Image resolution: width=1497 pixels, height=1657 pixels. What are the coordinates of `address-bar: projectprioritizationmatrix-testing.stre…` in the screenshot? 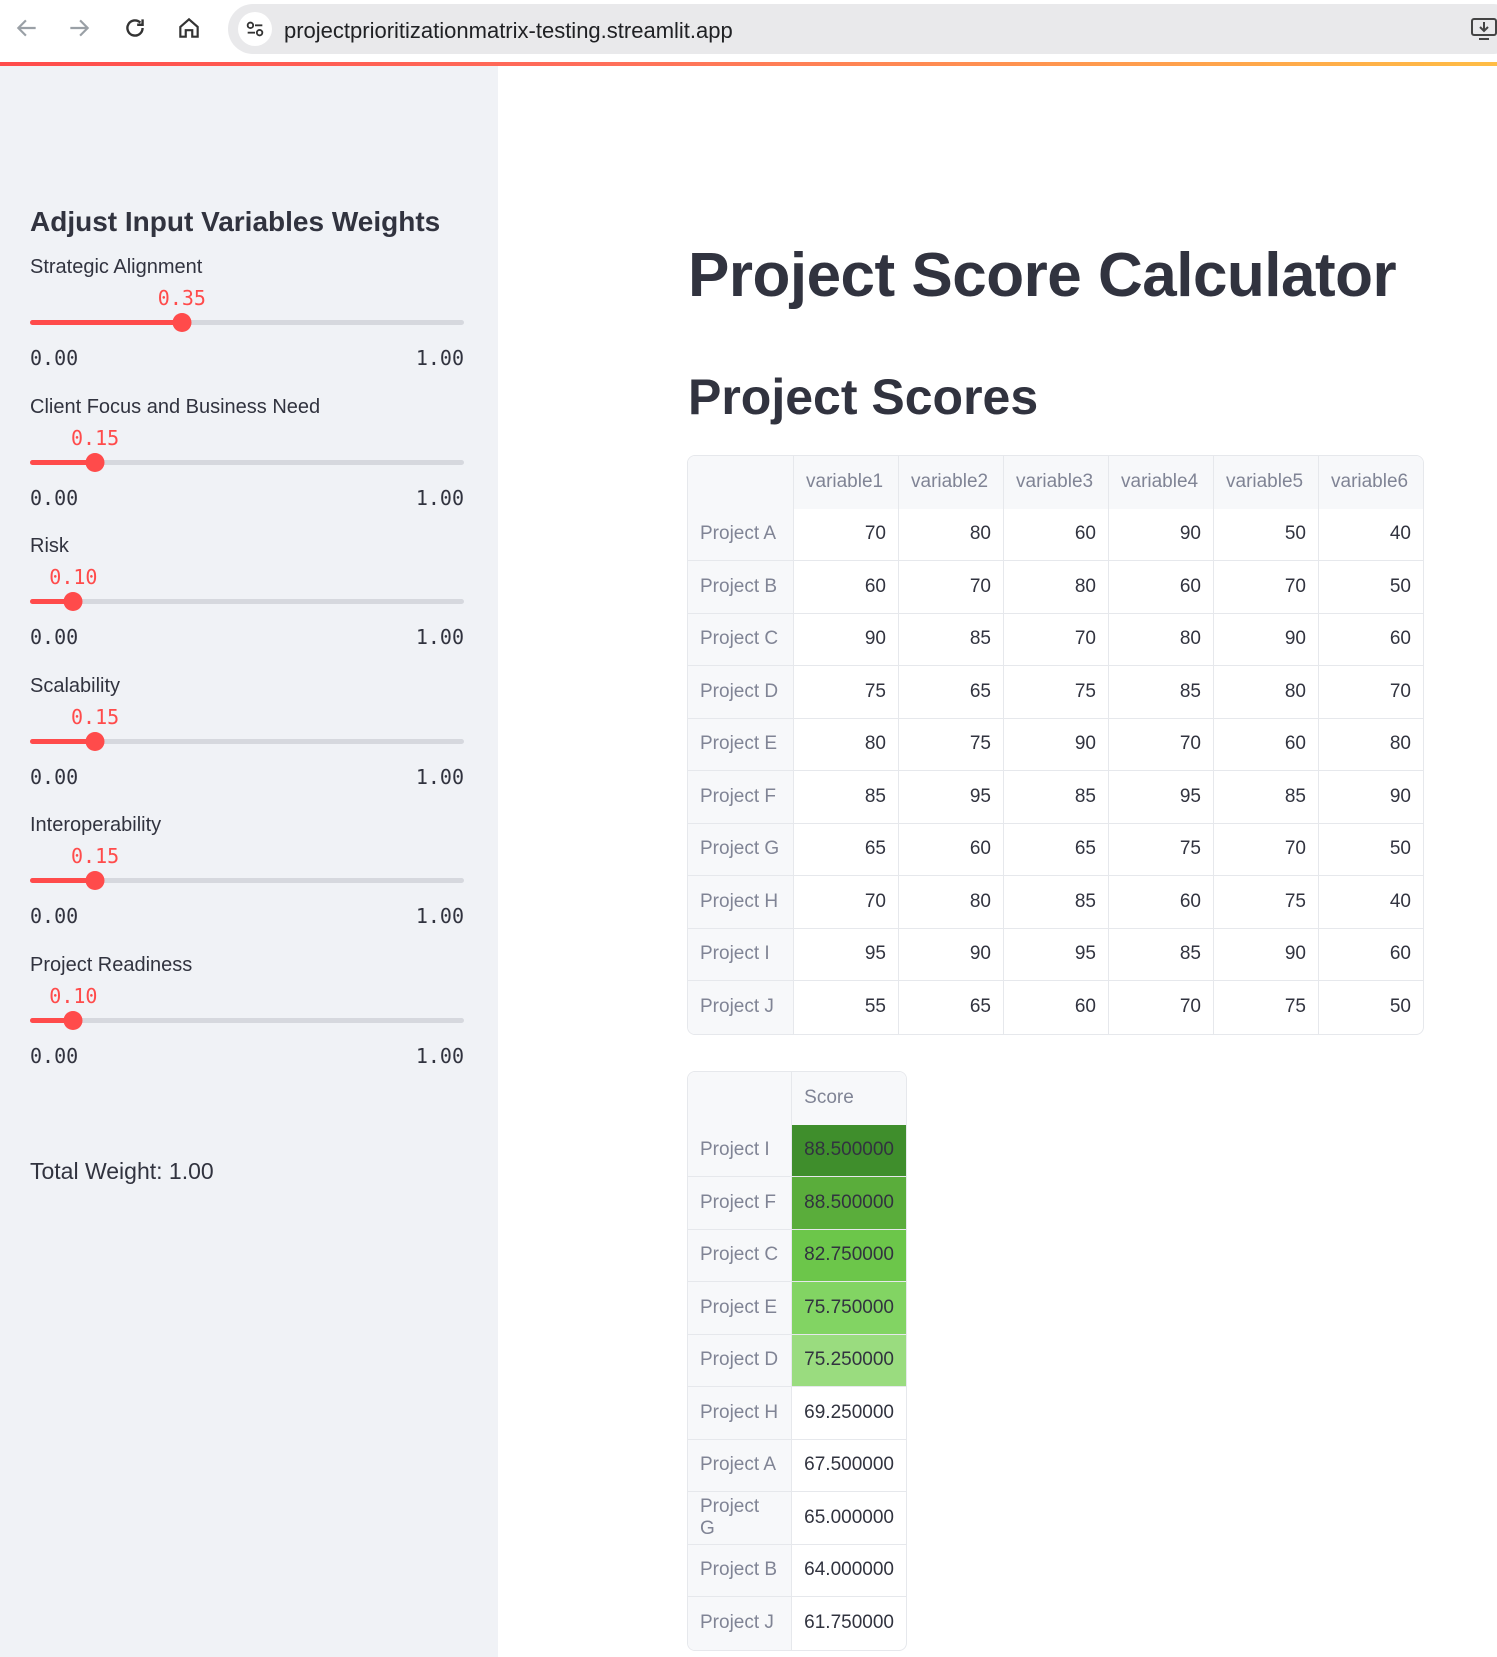 It's located at (862, 29).